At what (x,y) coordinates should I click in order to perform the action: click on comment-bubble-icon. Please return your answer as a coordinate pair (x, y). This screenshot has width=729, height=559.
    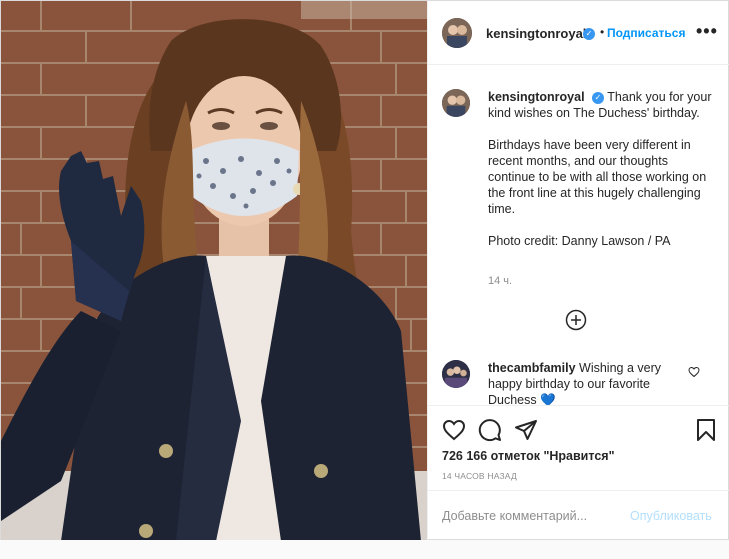
    Looking at the image, I should click on (490, 430).